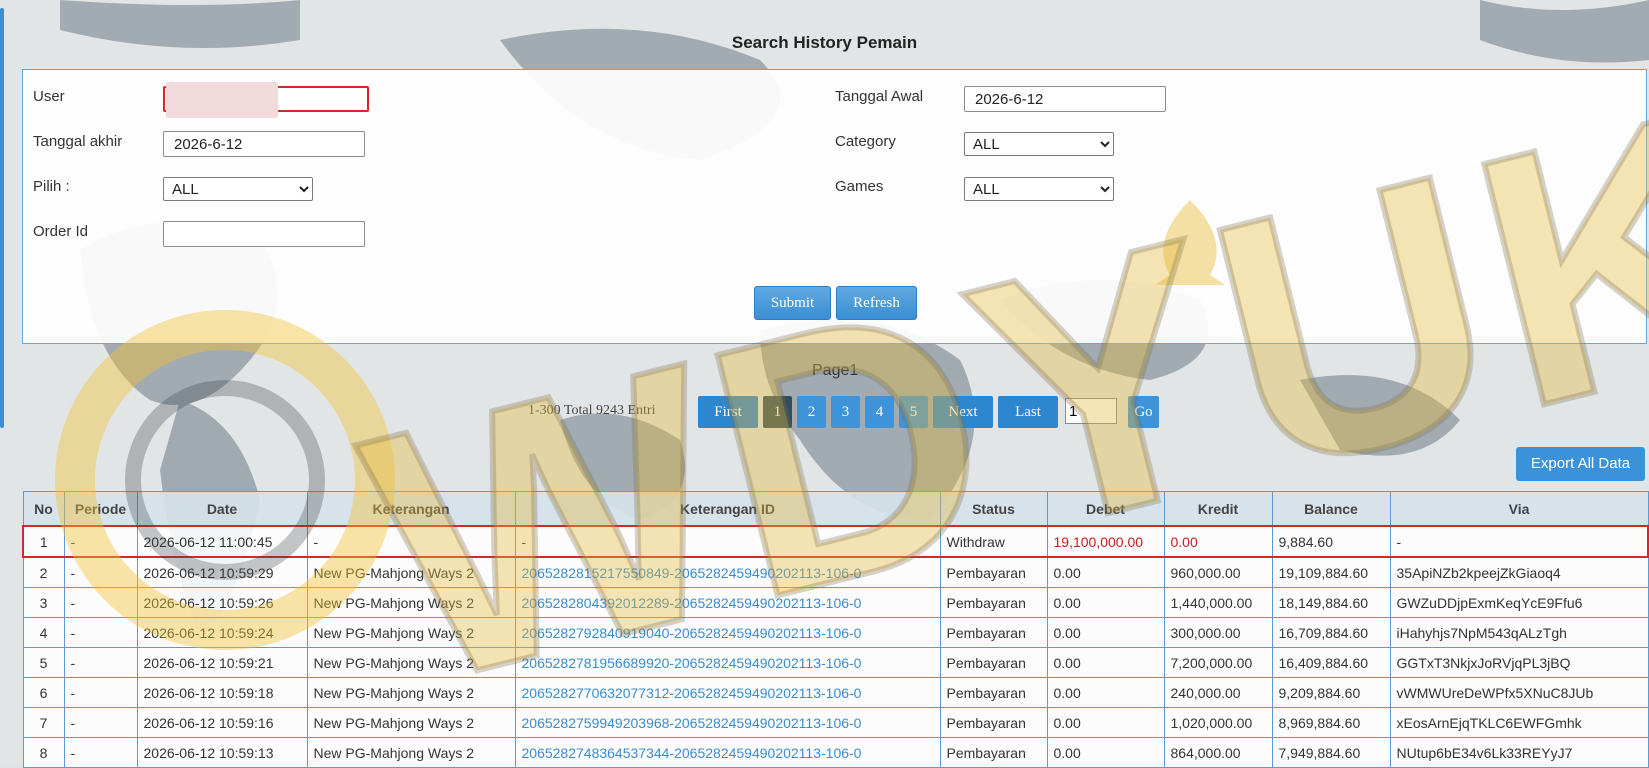 The width and height of the screenshot is (1649, 768). Describe the element at coordinates (792, 303) in the screenshot. I see `submit-button: Submit` at that location.